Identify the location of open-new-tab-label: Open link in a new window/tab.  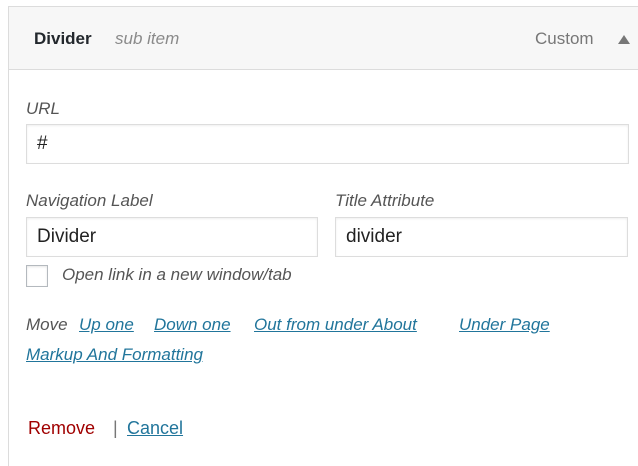
(177, 274).